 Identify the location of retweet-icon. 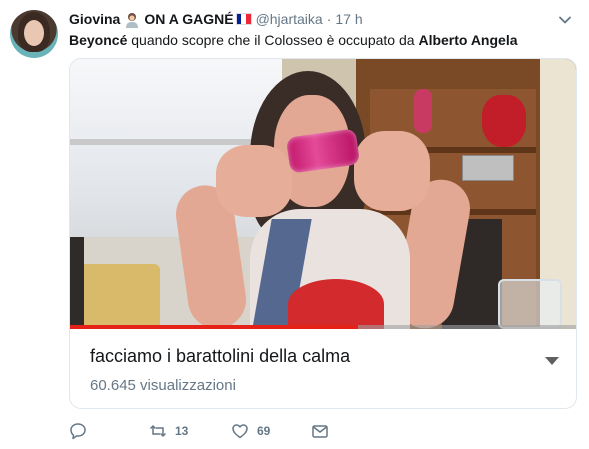
(158, 431).